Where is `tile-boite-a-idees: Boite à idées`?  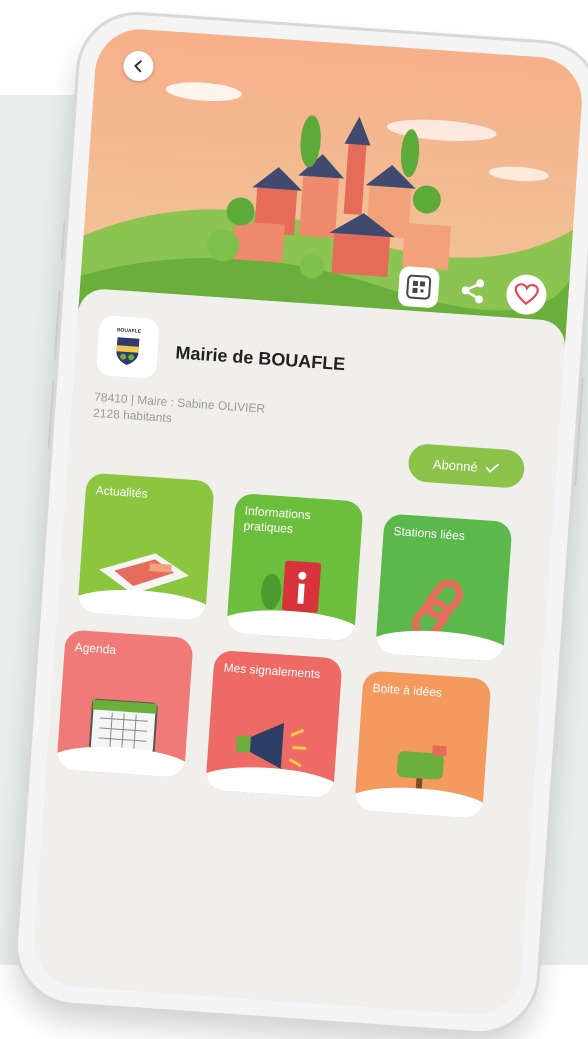
tile-boite-a-idees: Boite à idées is located at coordinates (423, 744).